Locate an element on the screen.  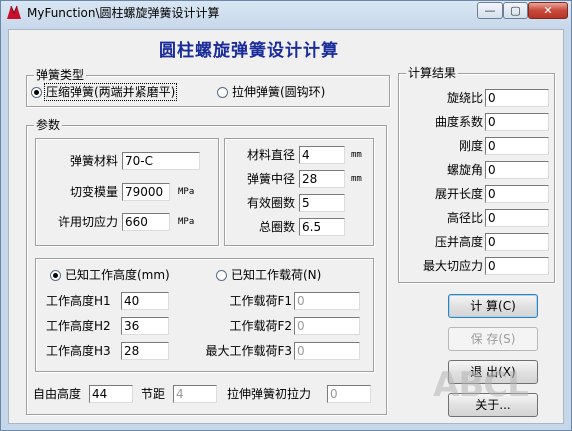
compression-spring-label: 压缩弹簧(两端并紧磨平) is located at coordinates (110, 92).